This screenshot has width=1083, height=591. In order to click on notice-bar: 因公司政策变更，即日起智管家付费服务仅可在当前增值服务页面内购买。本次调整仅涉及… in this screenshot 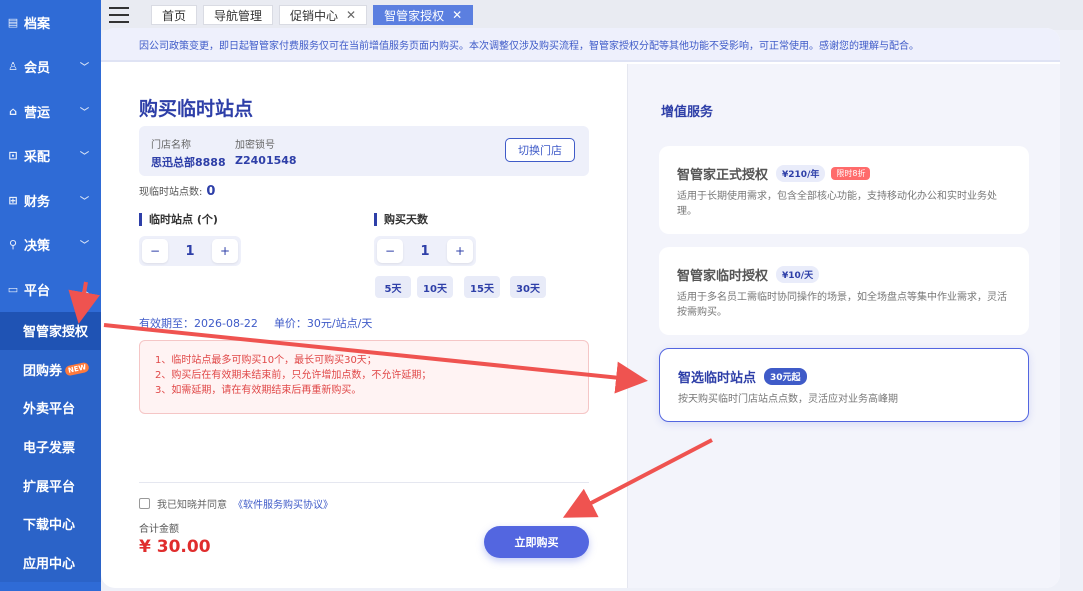, I will do `click(580, 45)`.